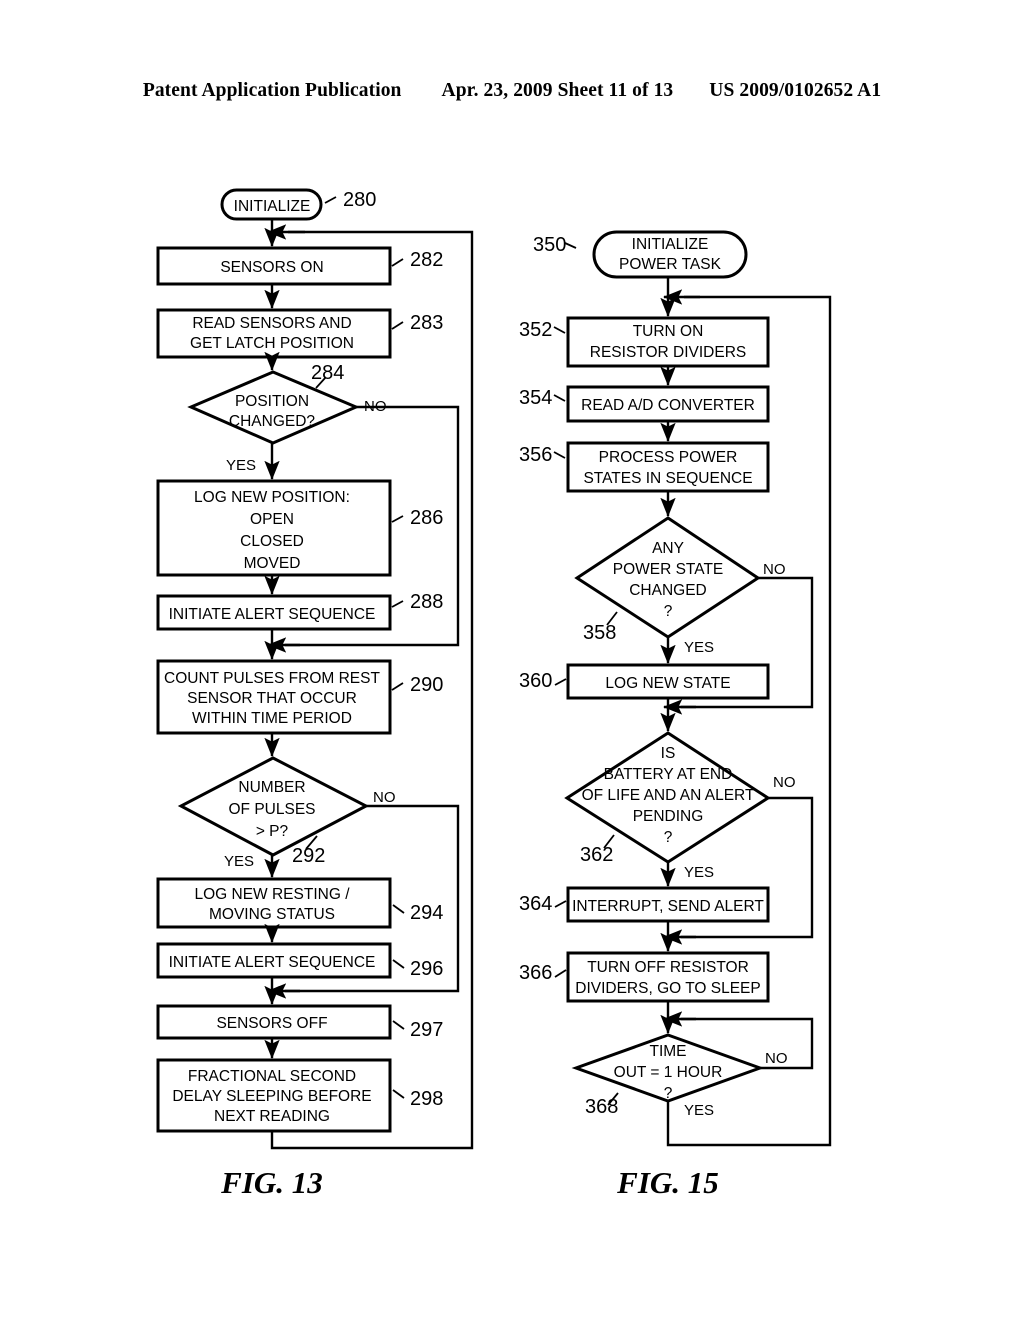 The image size is (1024, 1320). Describe the element at coordinates (699, 1110) in the screenshot. I see `node-368-yes-label: YES` at that location.